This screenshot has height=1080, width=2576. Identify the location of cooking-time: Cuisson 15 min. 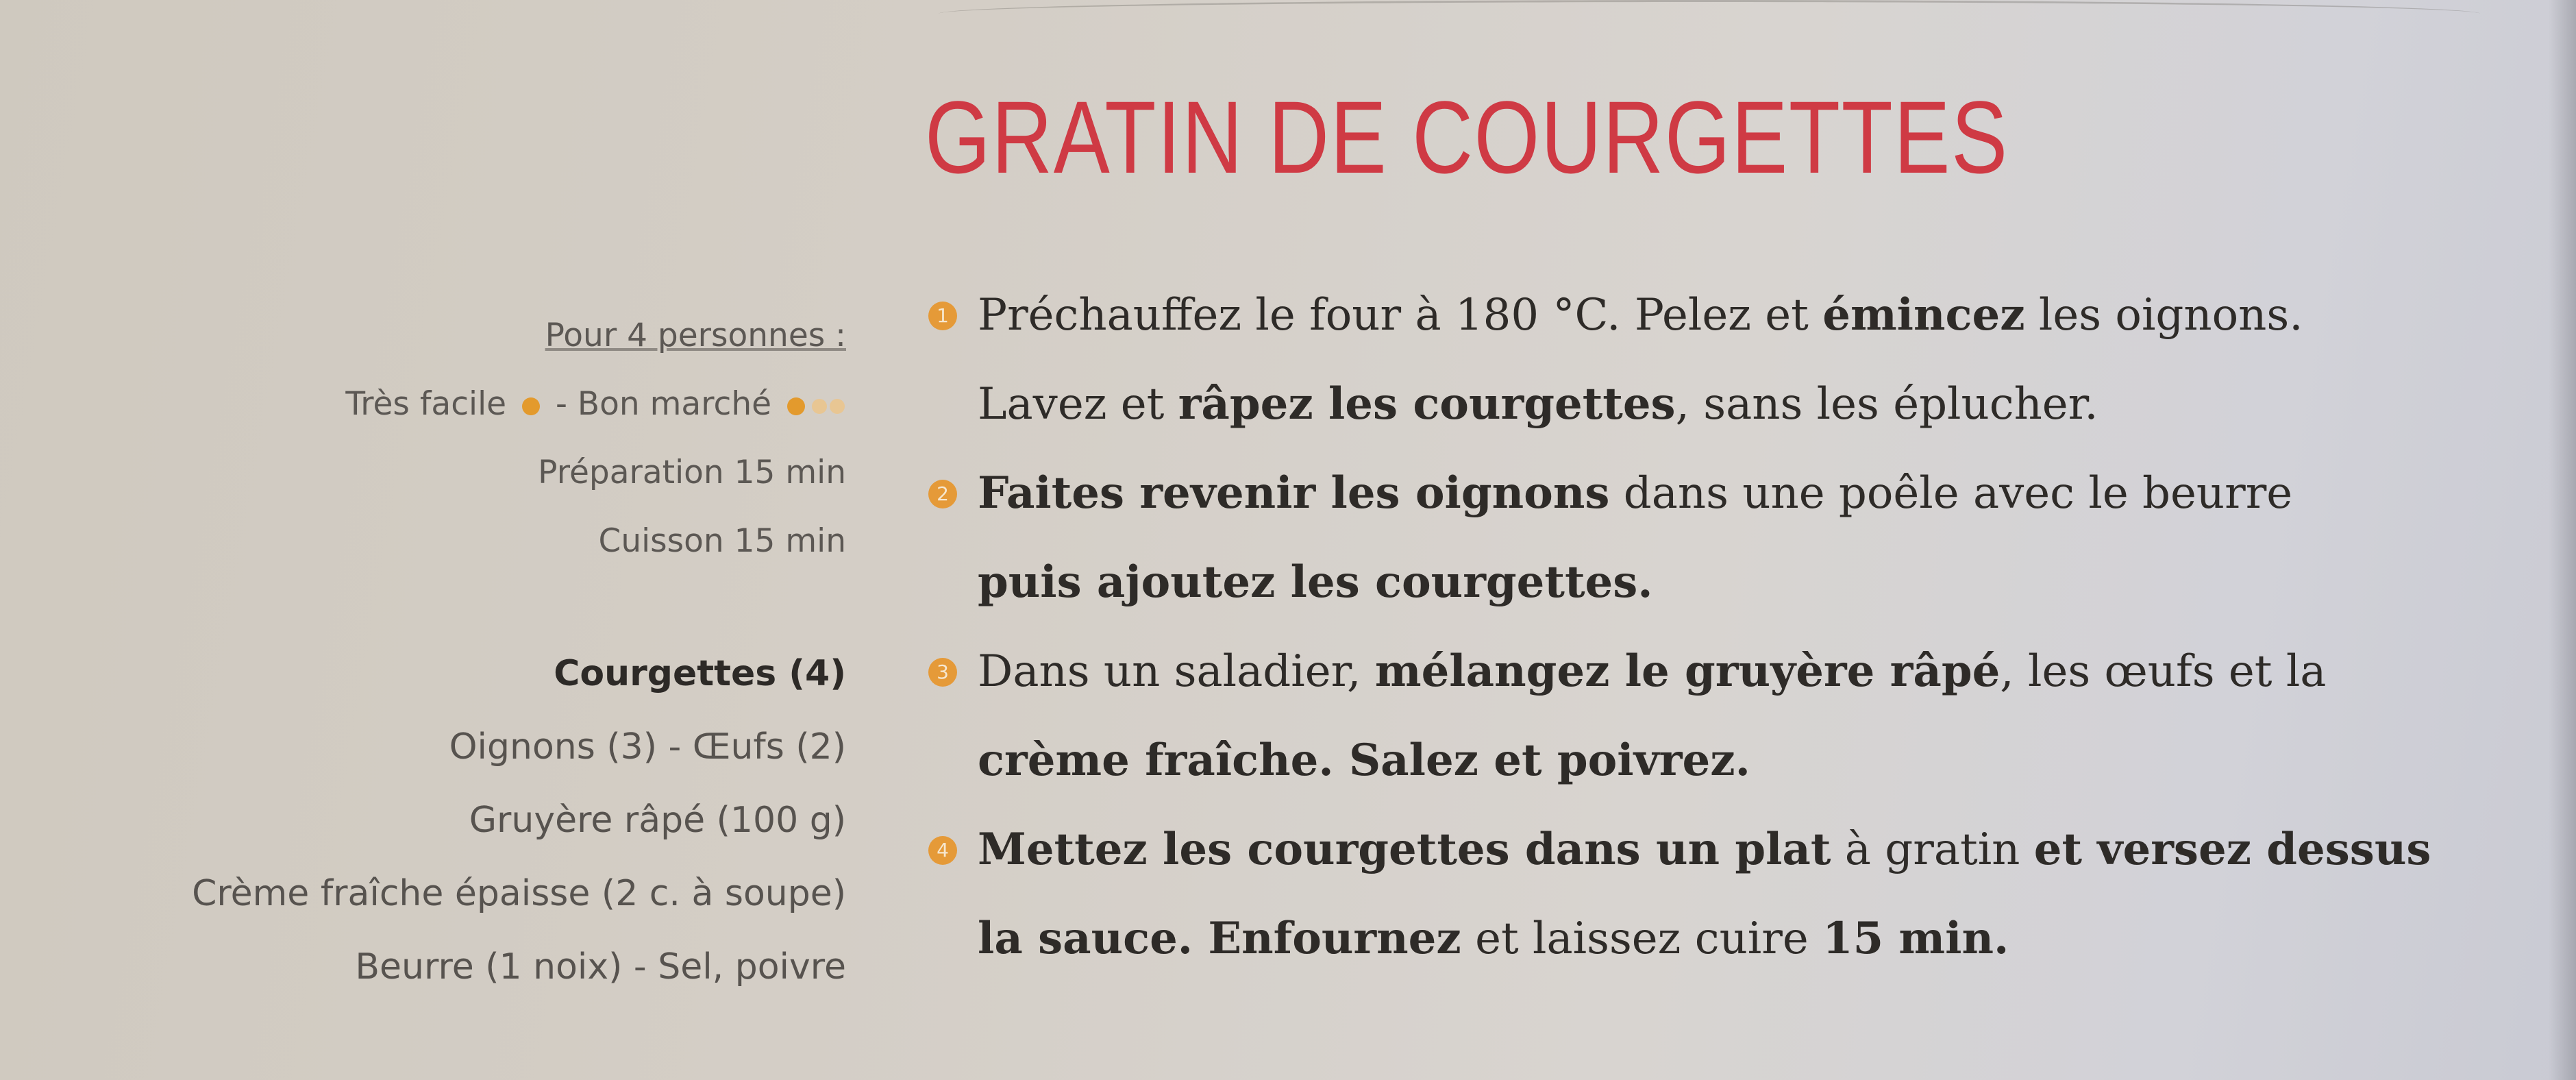
(722, 541).